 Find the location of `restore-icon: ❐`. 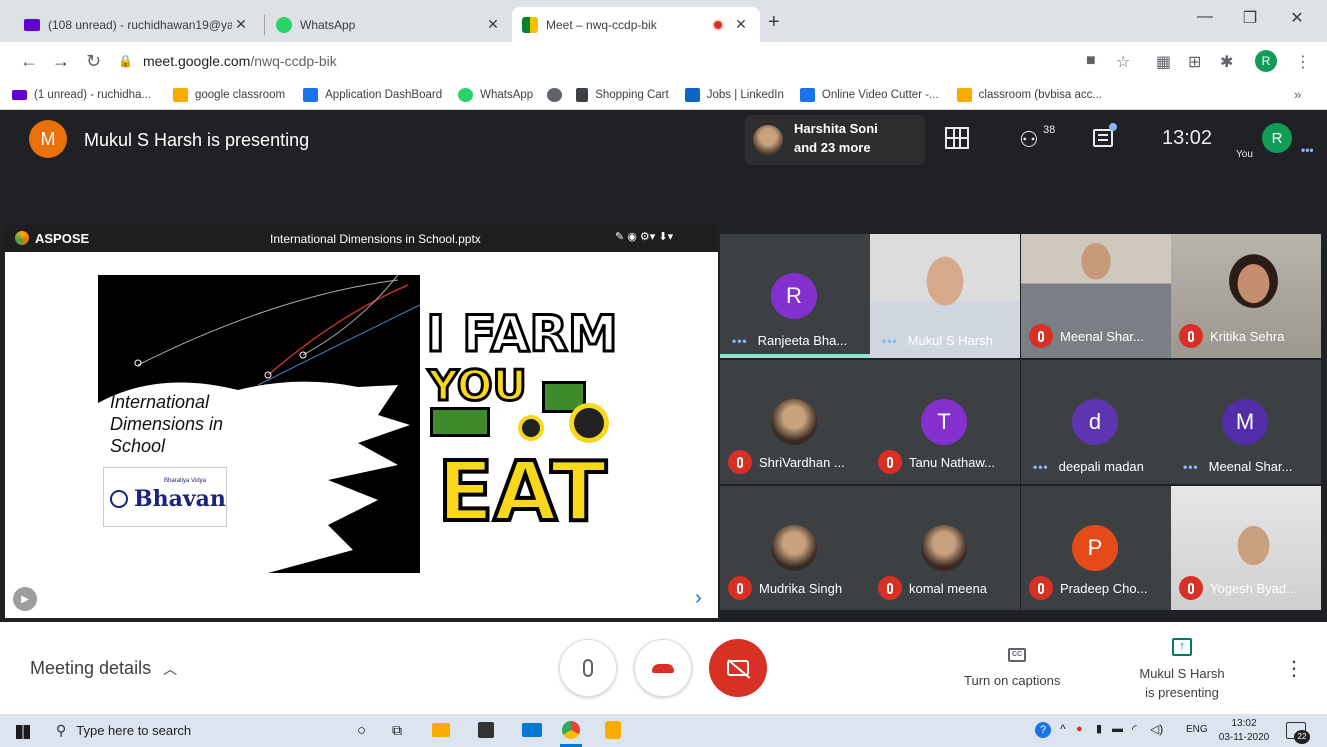

restore-icon: ❐ is located at coordinates (1250, 18).